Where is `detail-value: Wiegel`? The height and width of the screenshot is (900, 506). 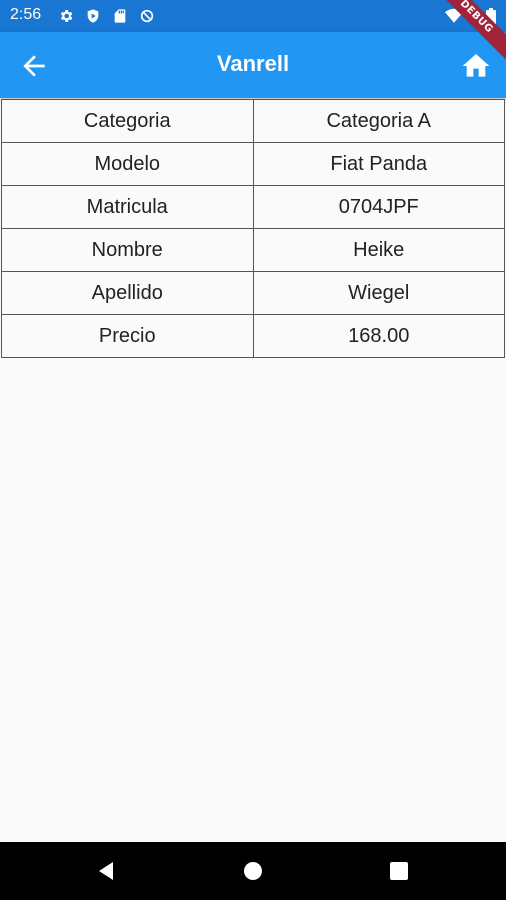 detail-value: Wiegel is located at coordinates (378, 293).